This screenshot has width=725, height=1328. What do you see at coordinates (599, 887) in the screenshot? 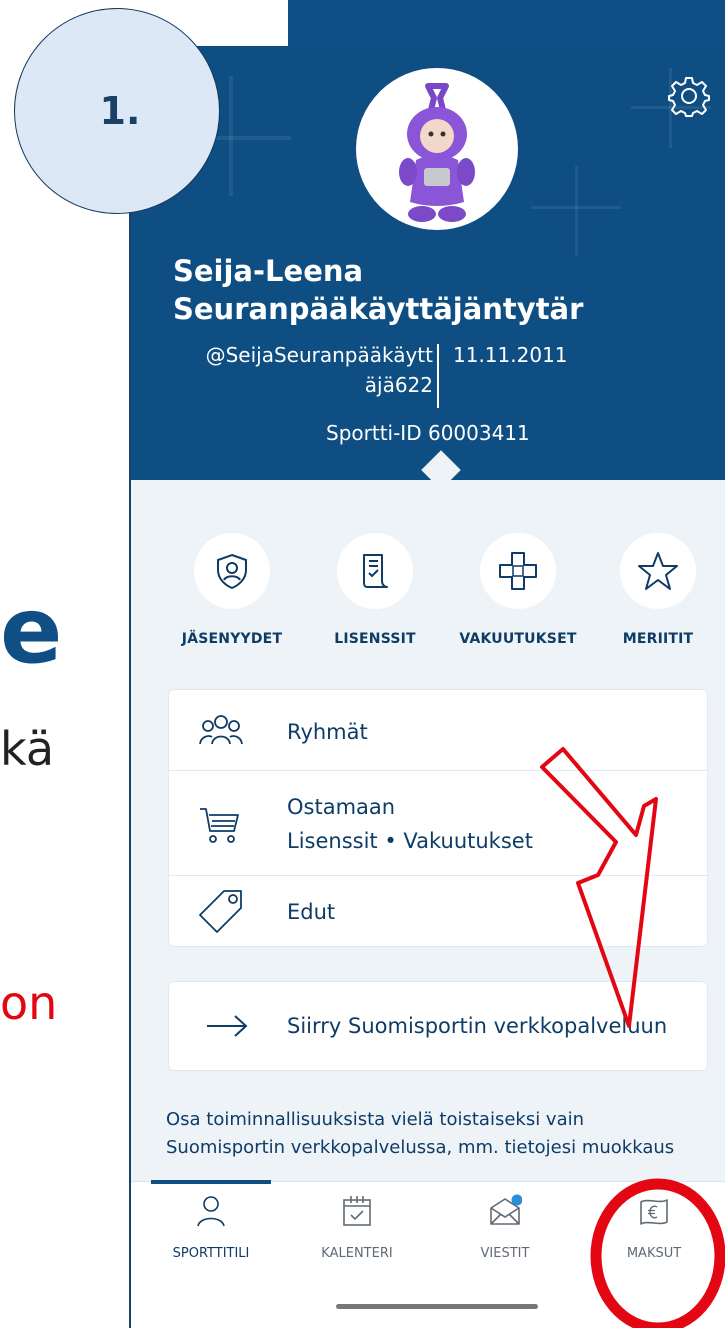
I see `red-arrow-annotation` at bounding box center [599, 887].